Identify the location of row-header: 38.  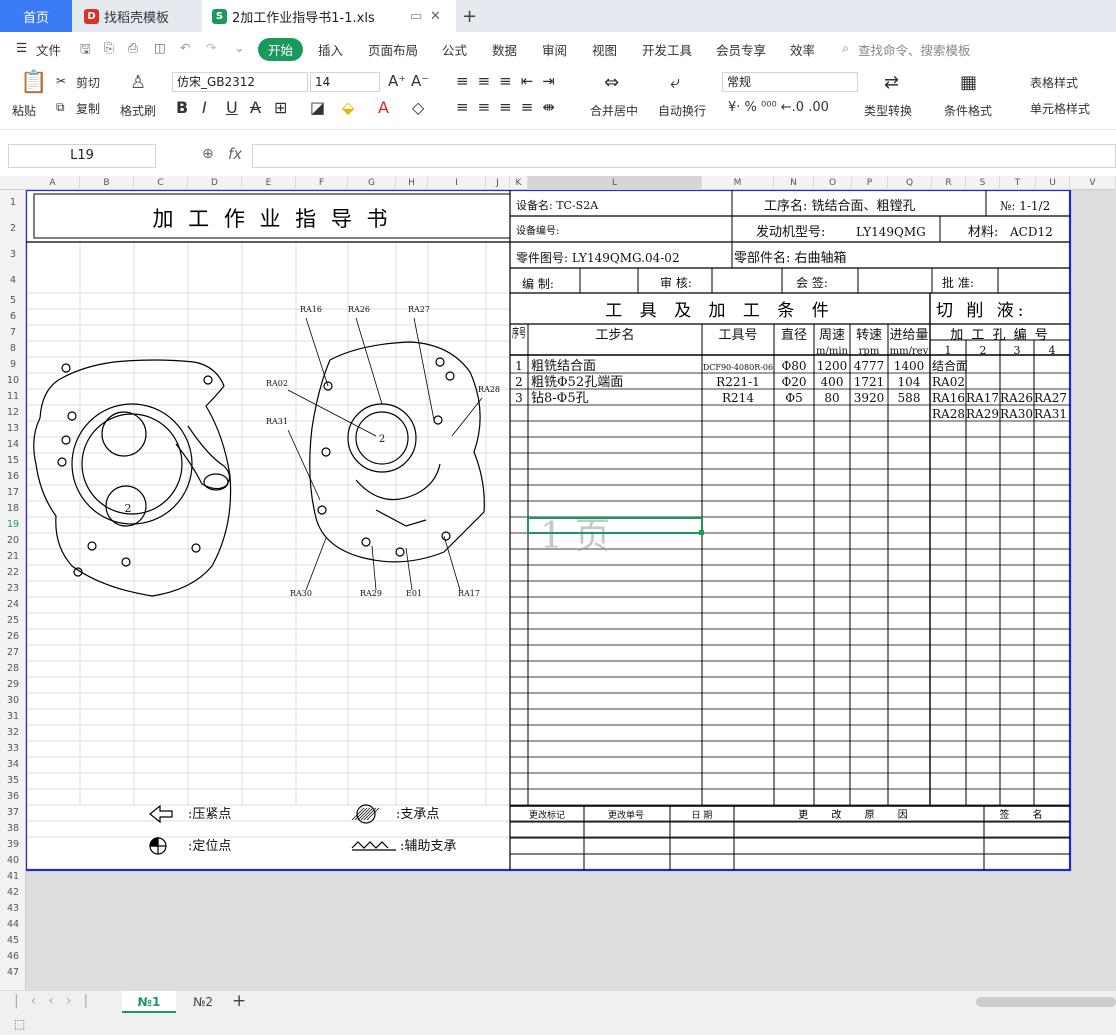
(13, 829).